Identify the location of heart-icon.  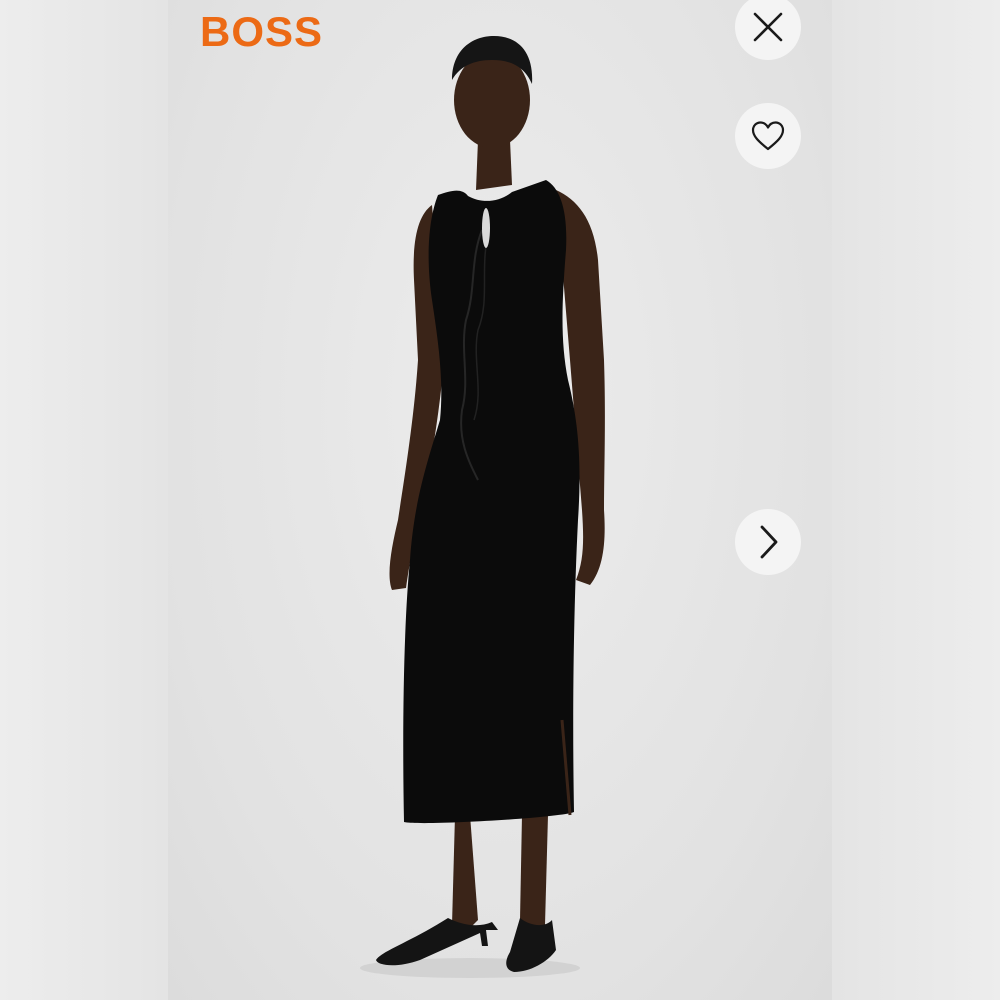
(768, 136).